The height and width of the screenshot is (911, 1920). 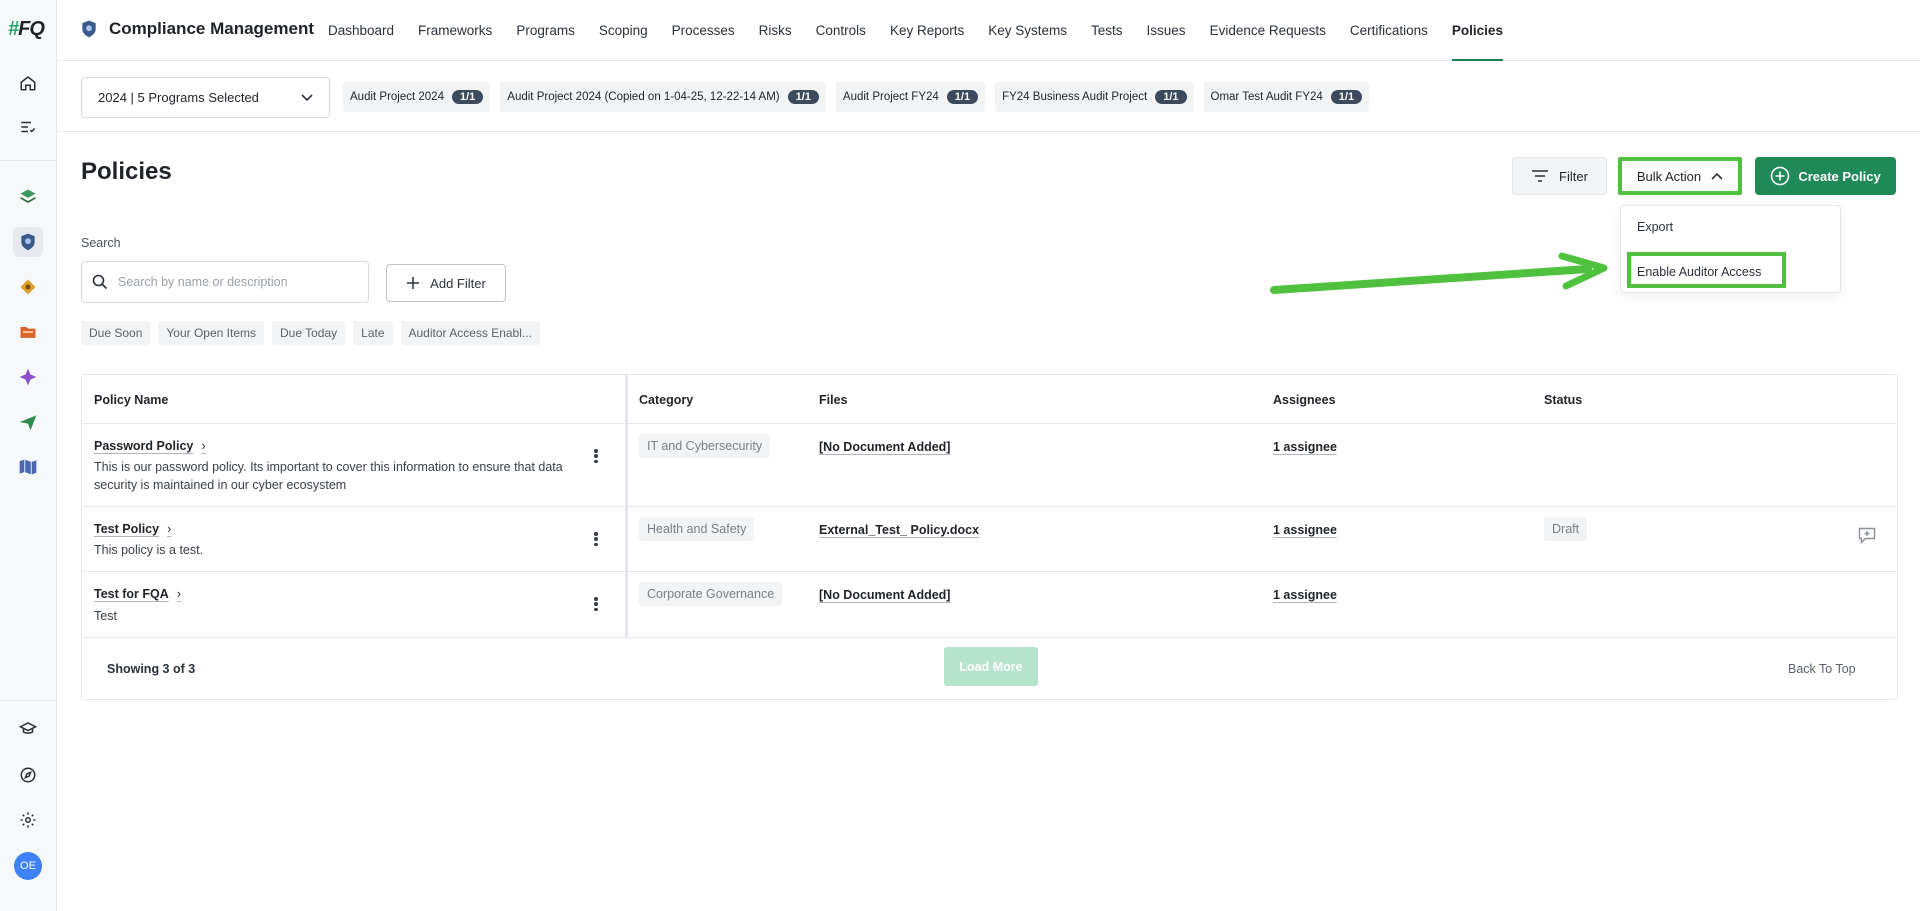 I want to click on program-chip: FY24 Business Audit Project 1/1, so click(x=1094, y=97).